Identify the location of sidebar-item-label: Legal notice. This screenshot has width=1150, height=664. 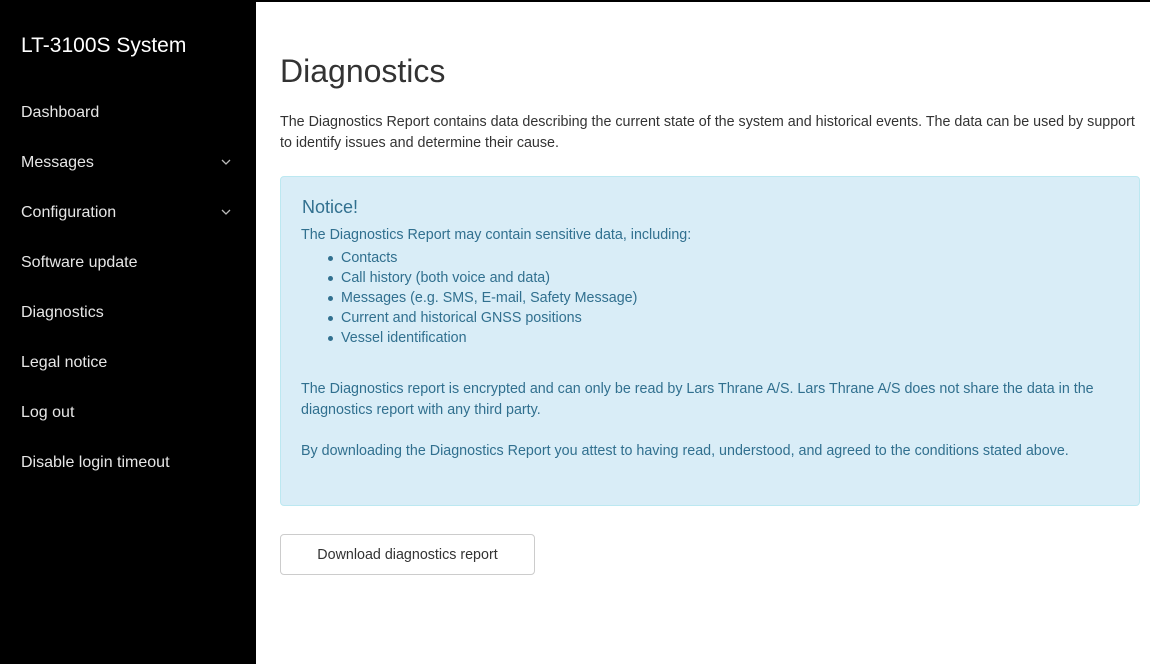
(64, 362).